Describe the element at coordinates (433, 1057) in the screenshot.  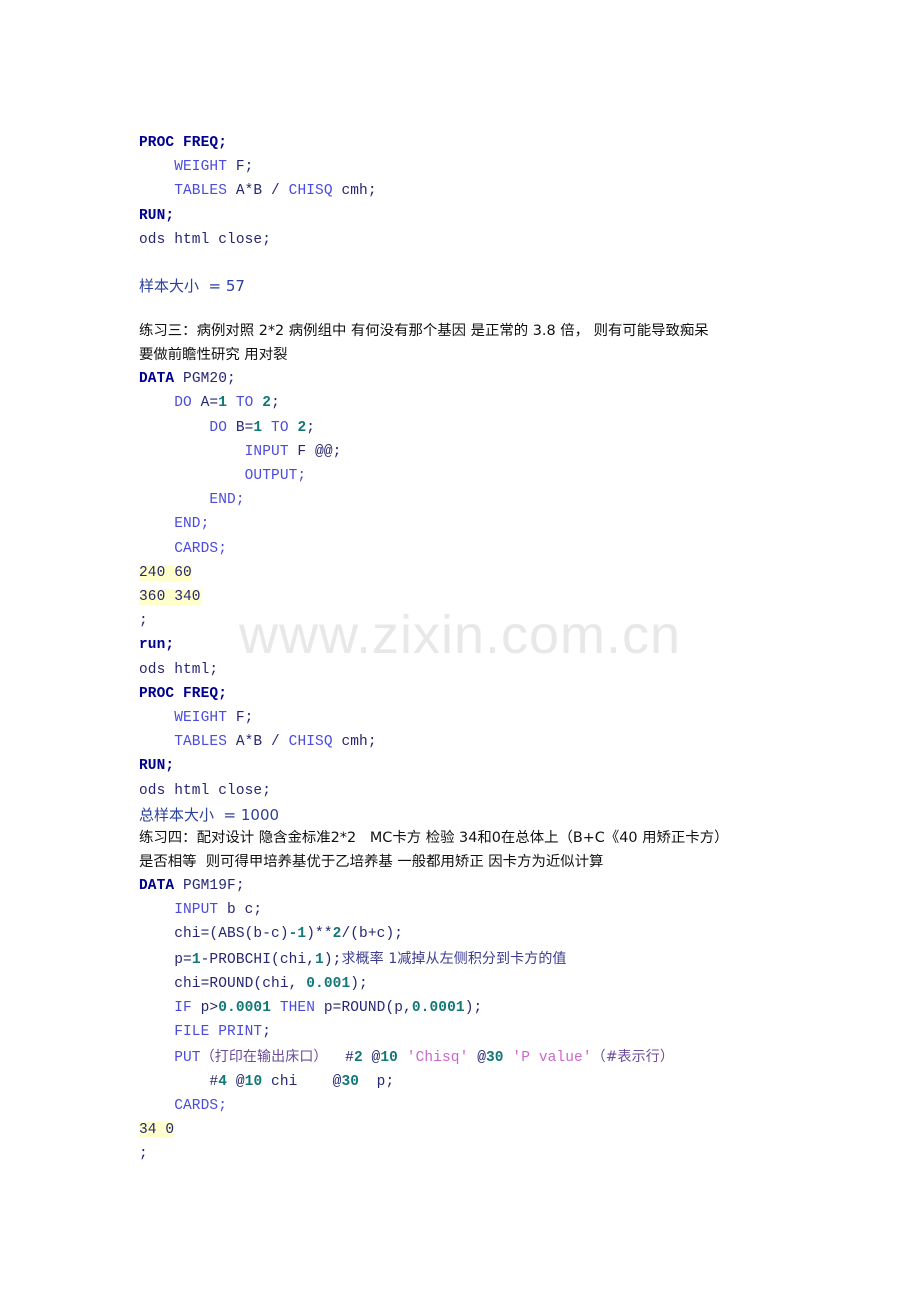
I see `code-token-string: 'Chisq'` at that location.